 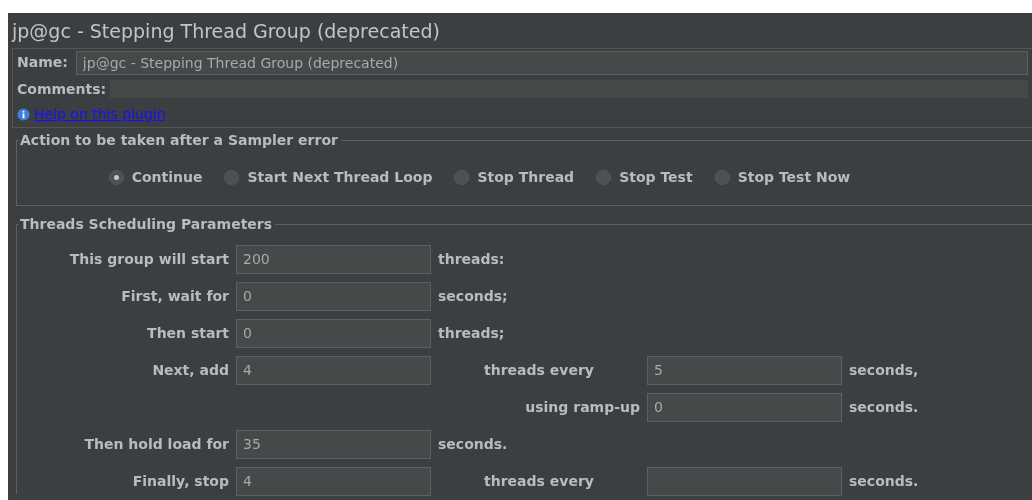 I want to click on radio-option: Stop Test Now, so click(x=782, y=177).